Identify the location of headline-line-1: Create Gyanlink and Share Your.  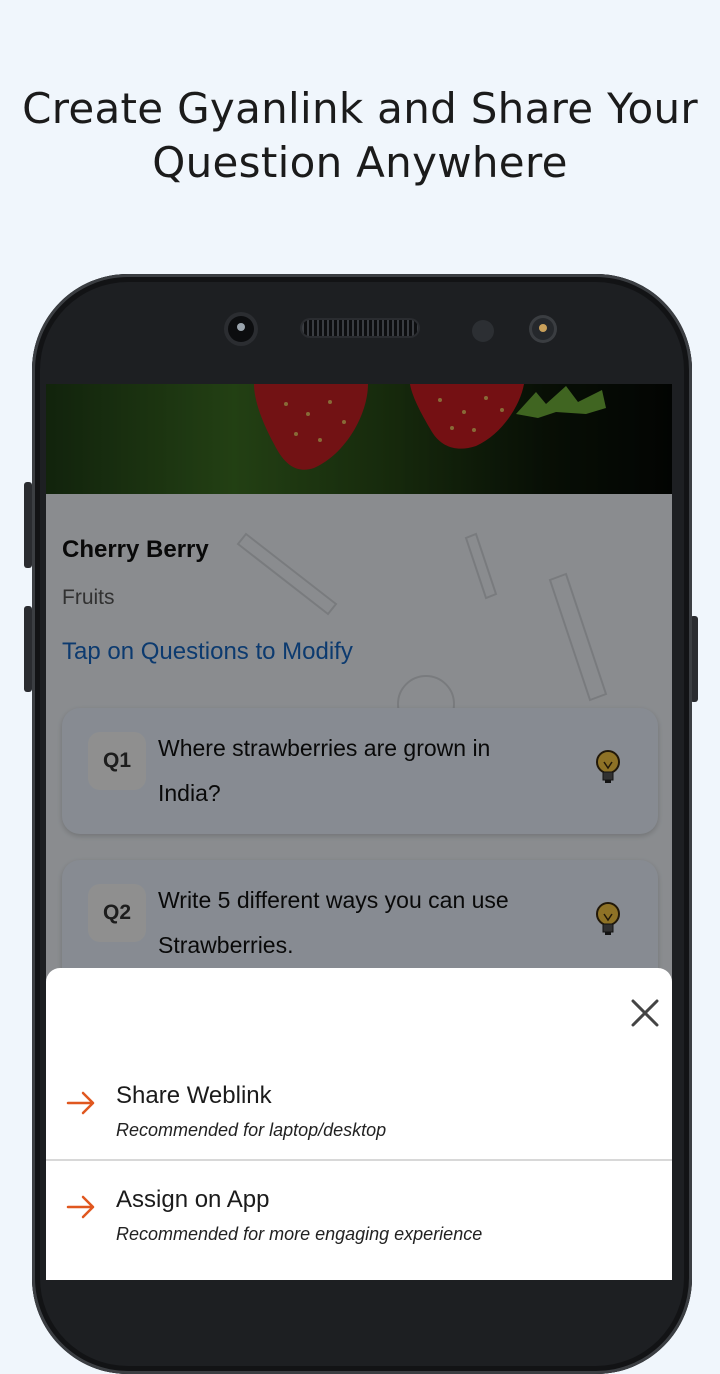
(360, 108).